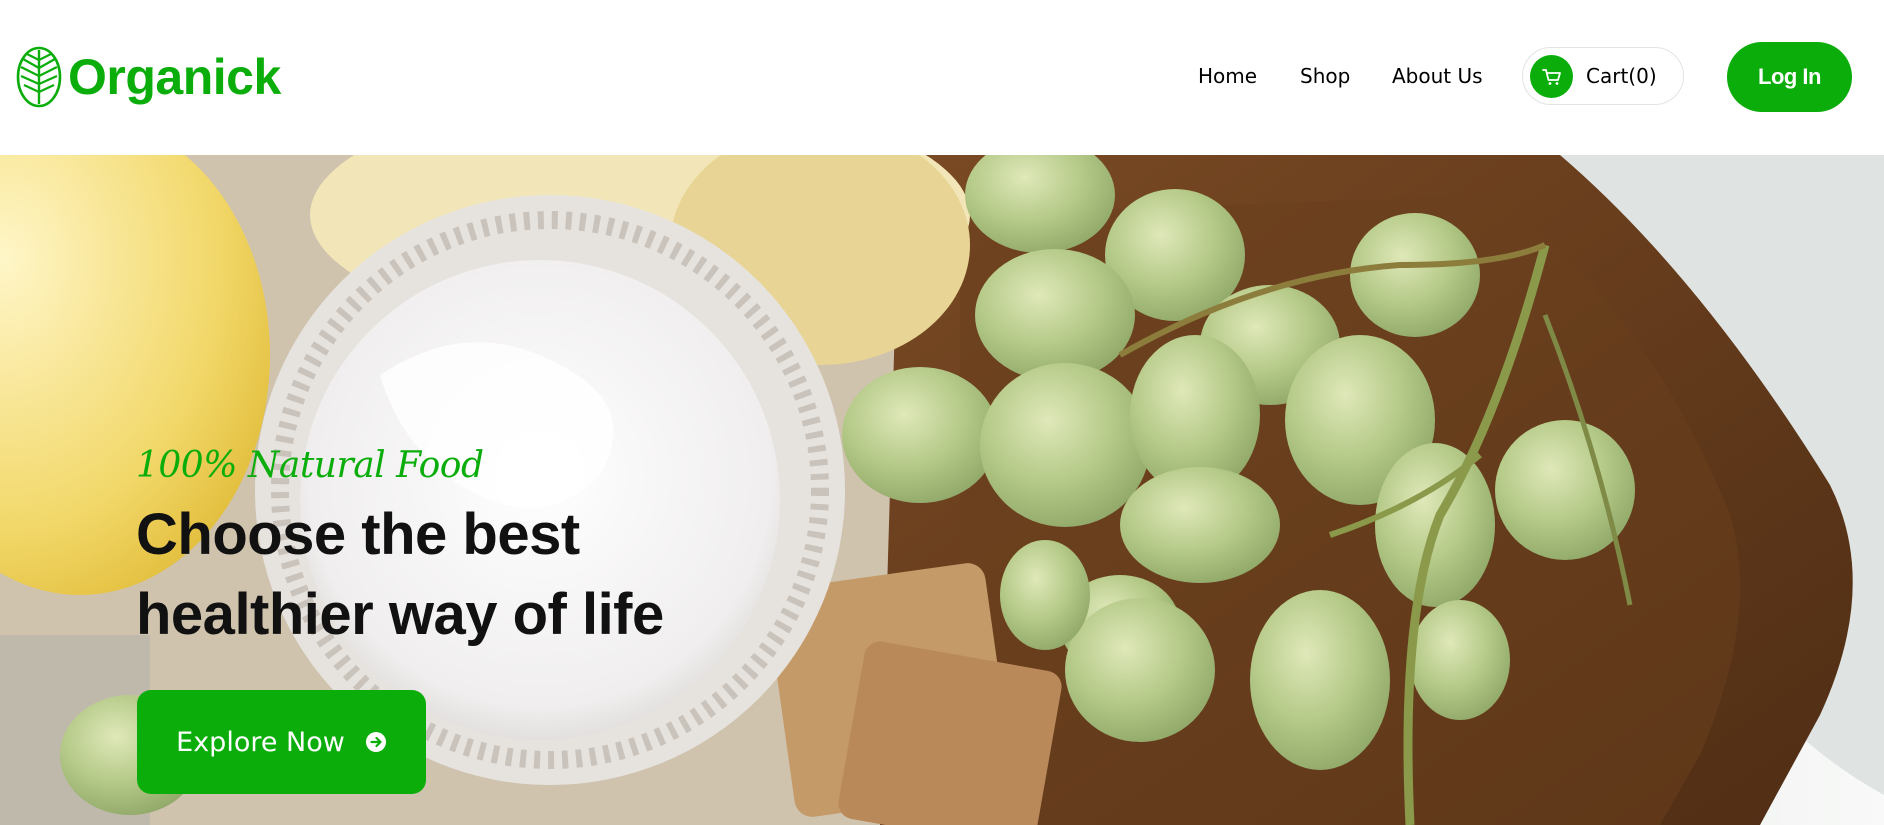 This screenshot has width=1884, height=825. I want to click on hero-headline-line-1: Choose the best, so click(358, 534).